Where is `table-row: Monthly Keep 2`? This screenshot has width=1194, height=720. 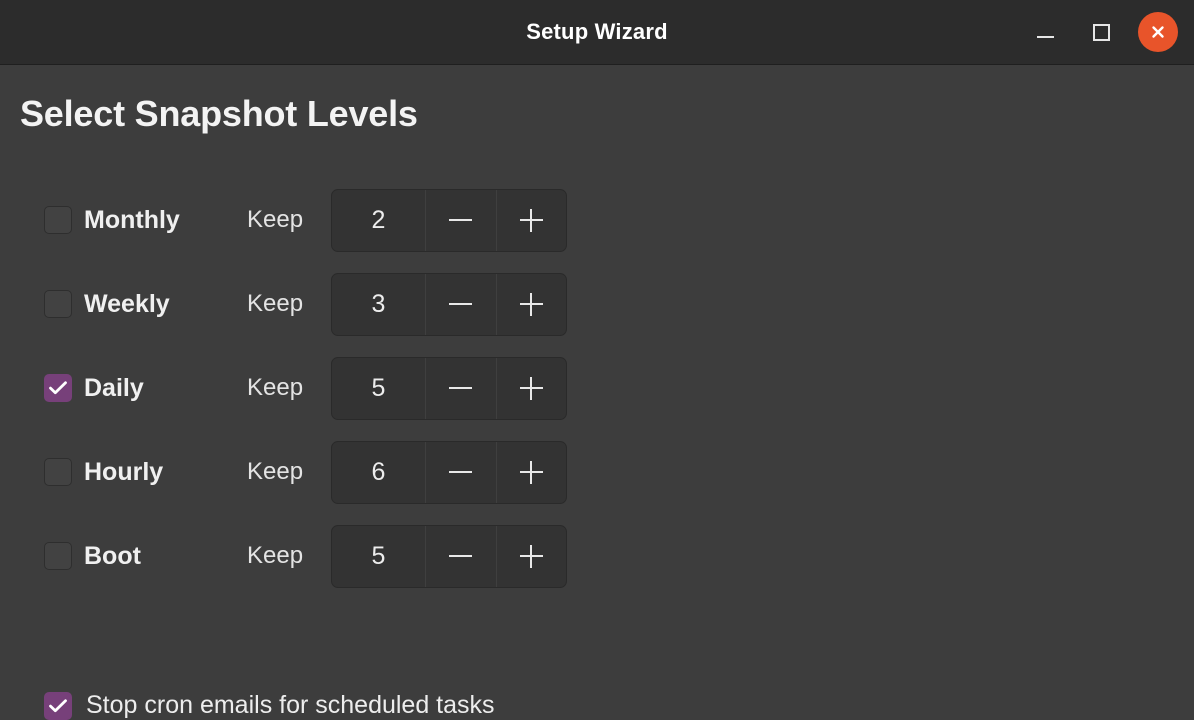
table-row: Monthly Keep 2 is located at coordinates (597, 220).